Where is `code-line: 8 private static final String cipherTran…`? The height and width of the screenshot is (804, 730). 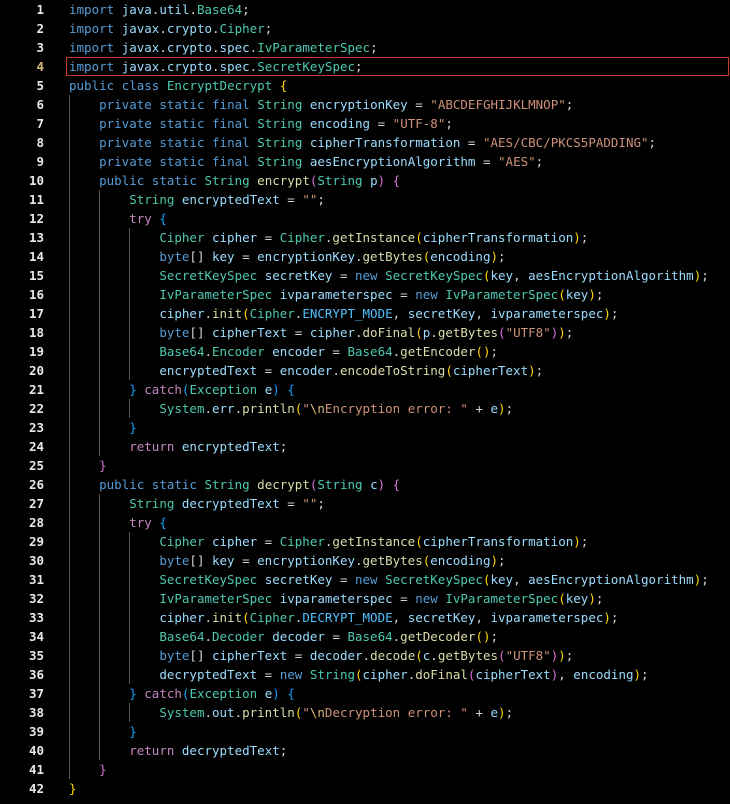
code-line: 8 private static final String cipherTran… is located at coordinates (365, 142).